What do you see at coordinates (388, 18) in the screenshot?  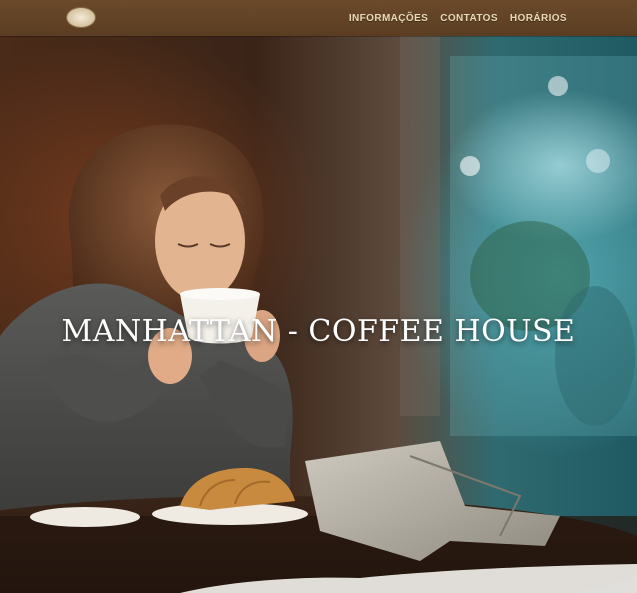 I see `nav-link-informacoes: INFORMAÇÕES` at bounding box center [388, 18].